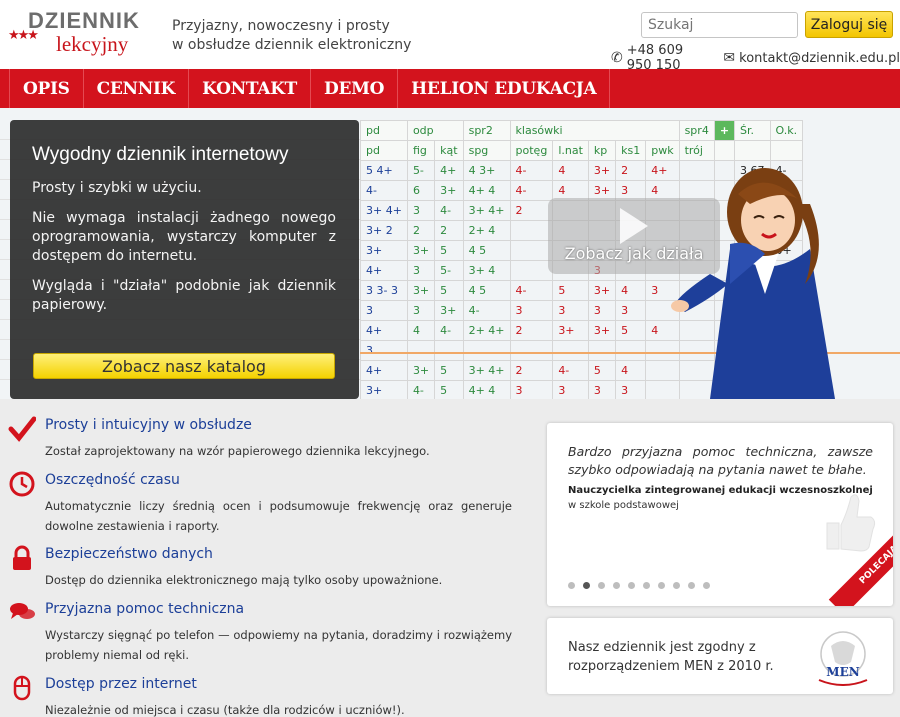 This screenshot has width=900, height=717. I want to click on nav-item-opis: OPIS, so click(46, 88).